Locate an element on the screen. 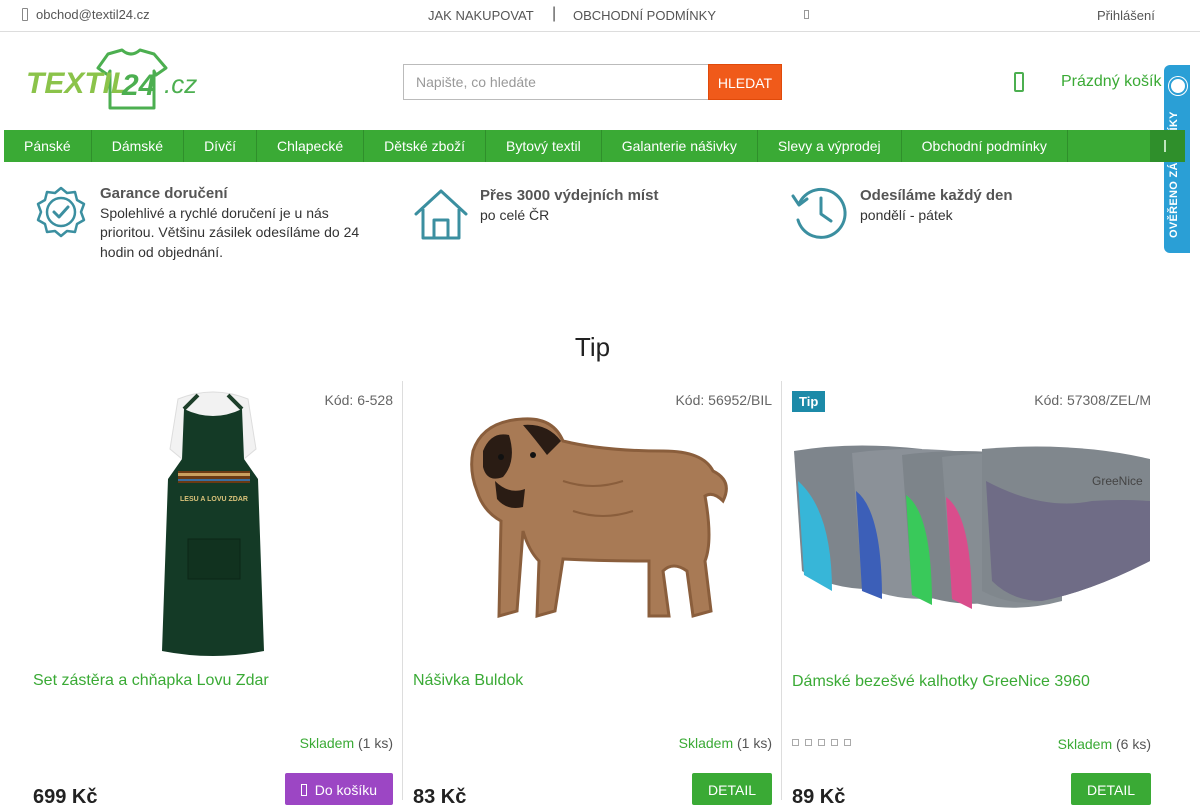 This screenshot has width=1200, height=809. apron-print: LESU A LOVU ZDAR is located at coordinates (214, 499).